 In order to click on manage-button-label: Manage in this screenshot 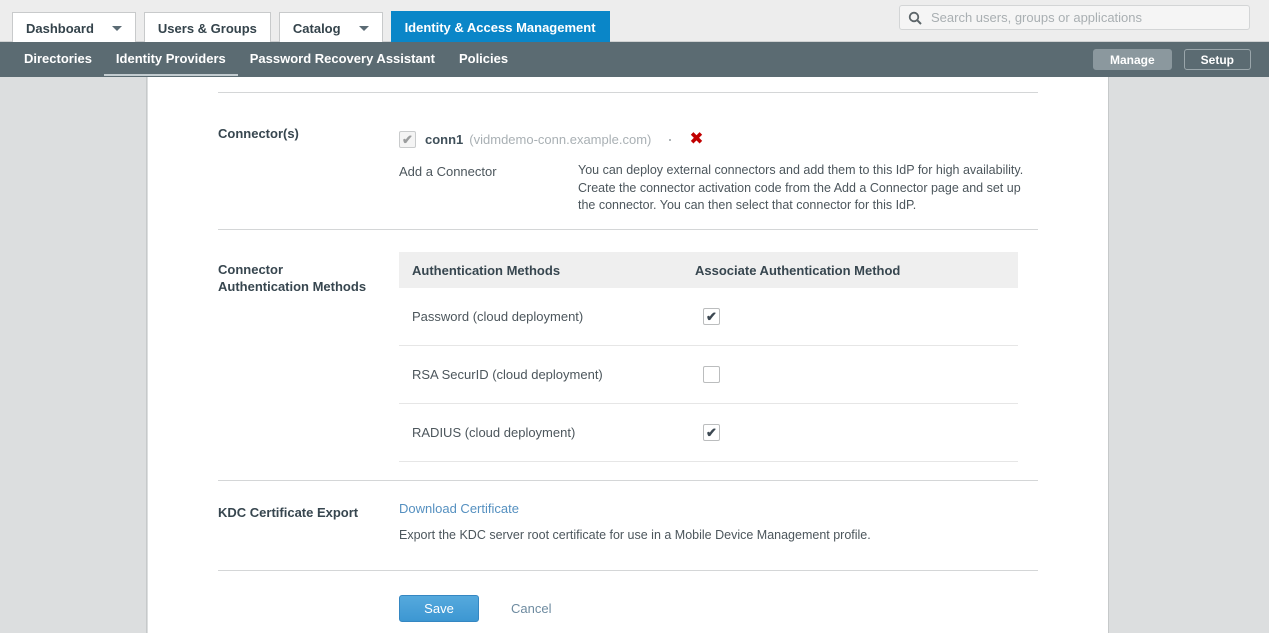, I will do `click(1132, 59)`.